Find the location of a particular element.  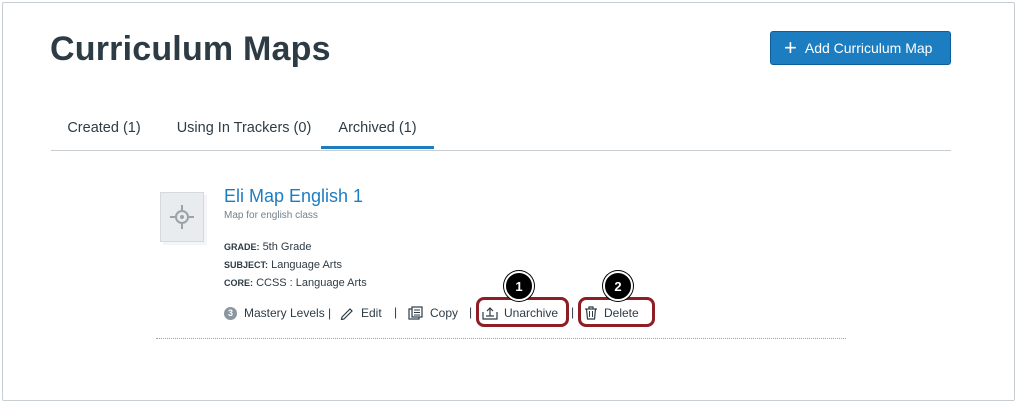

map-thumbnail is located at coordinates (182, 217).